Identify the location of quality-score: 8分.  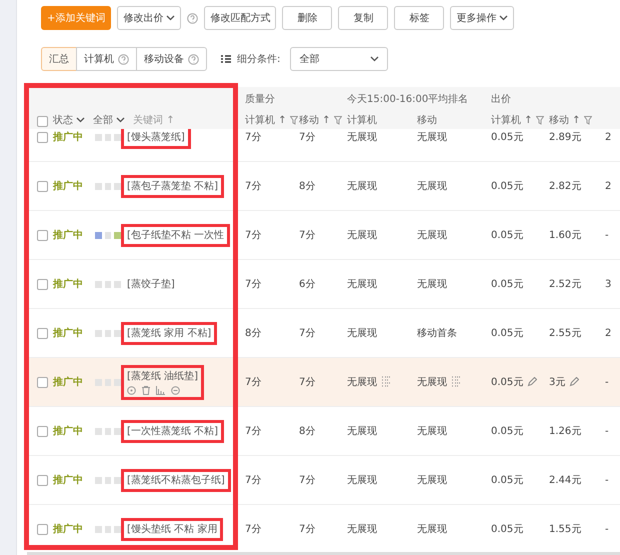
(307, 431).